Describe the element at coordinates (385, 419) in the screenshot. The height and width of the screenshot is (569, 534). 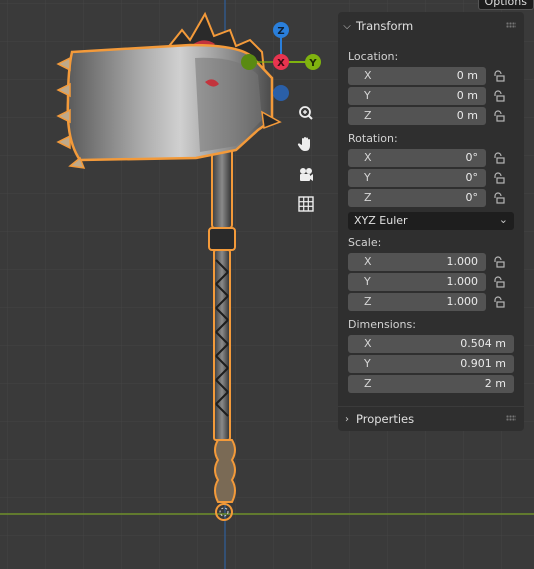
I see `properties-title: Properties` at that location.